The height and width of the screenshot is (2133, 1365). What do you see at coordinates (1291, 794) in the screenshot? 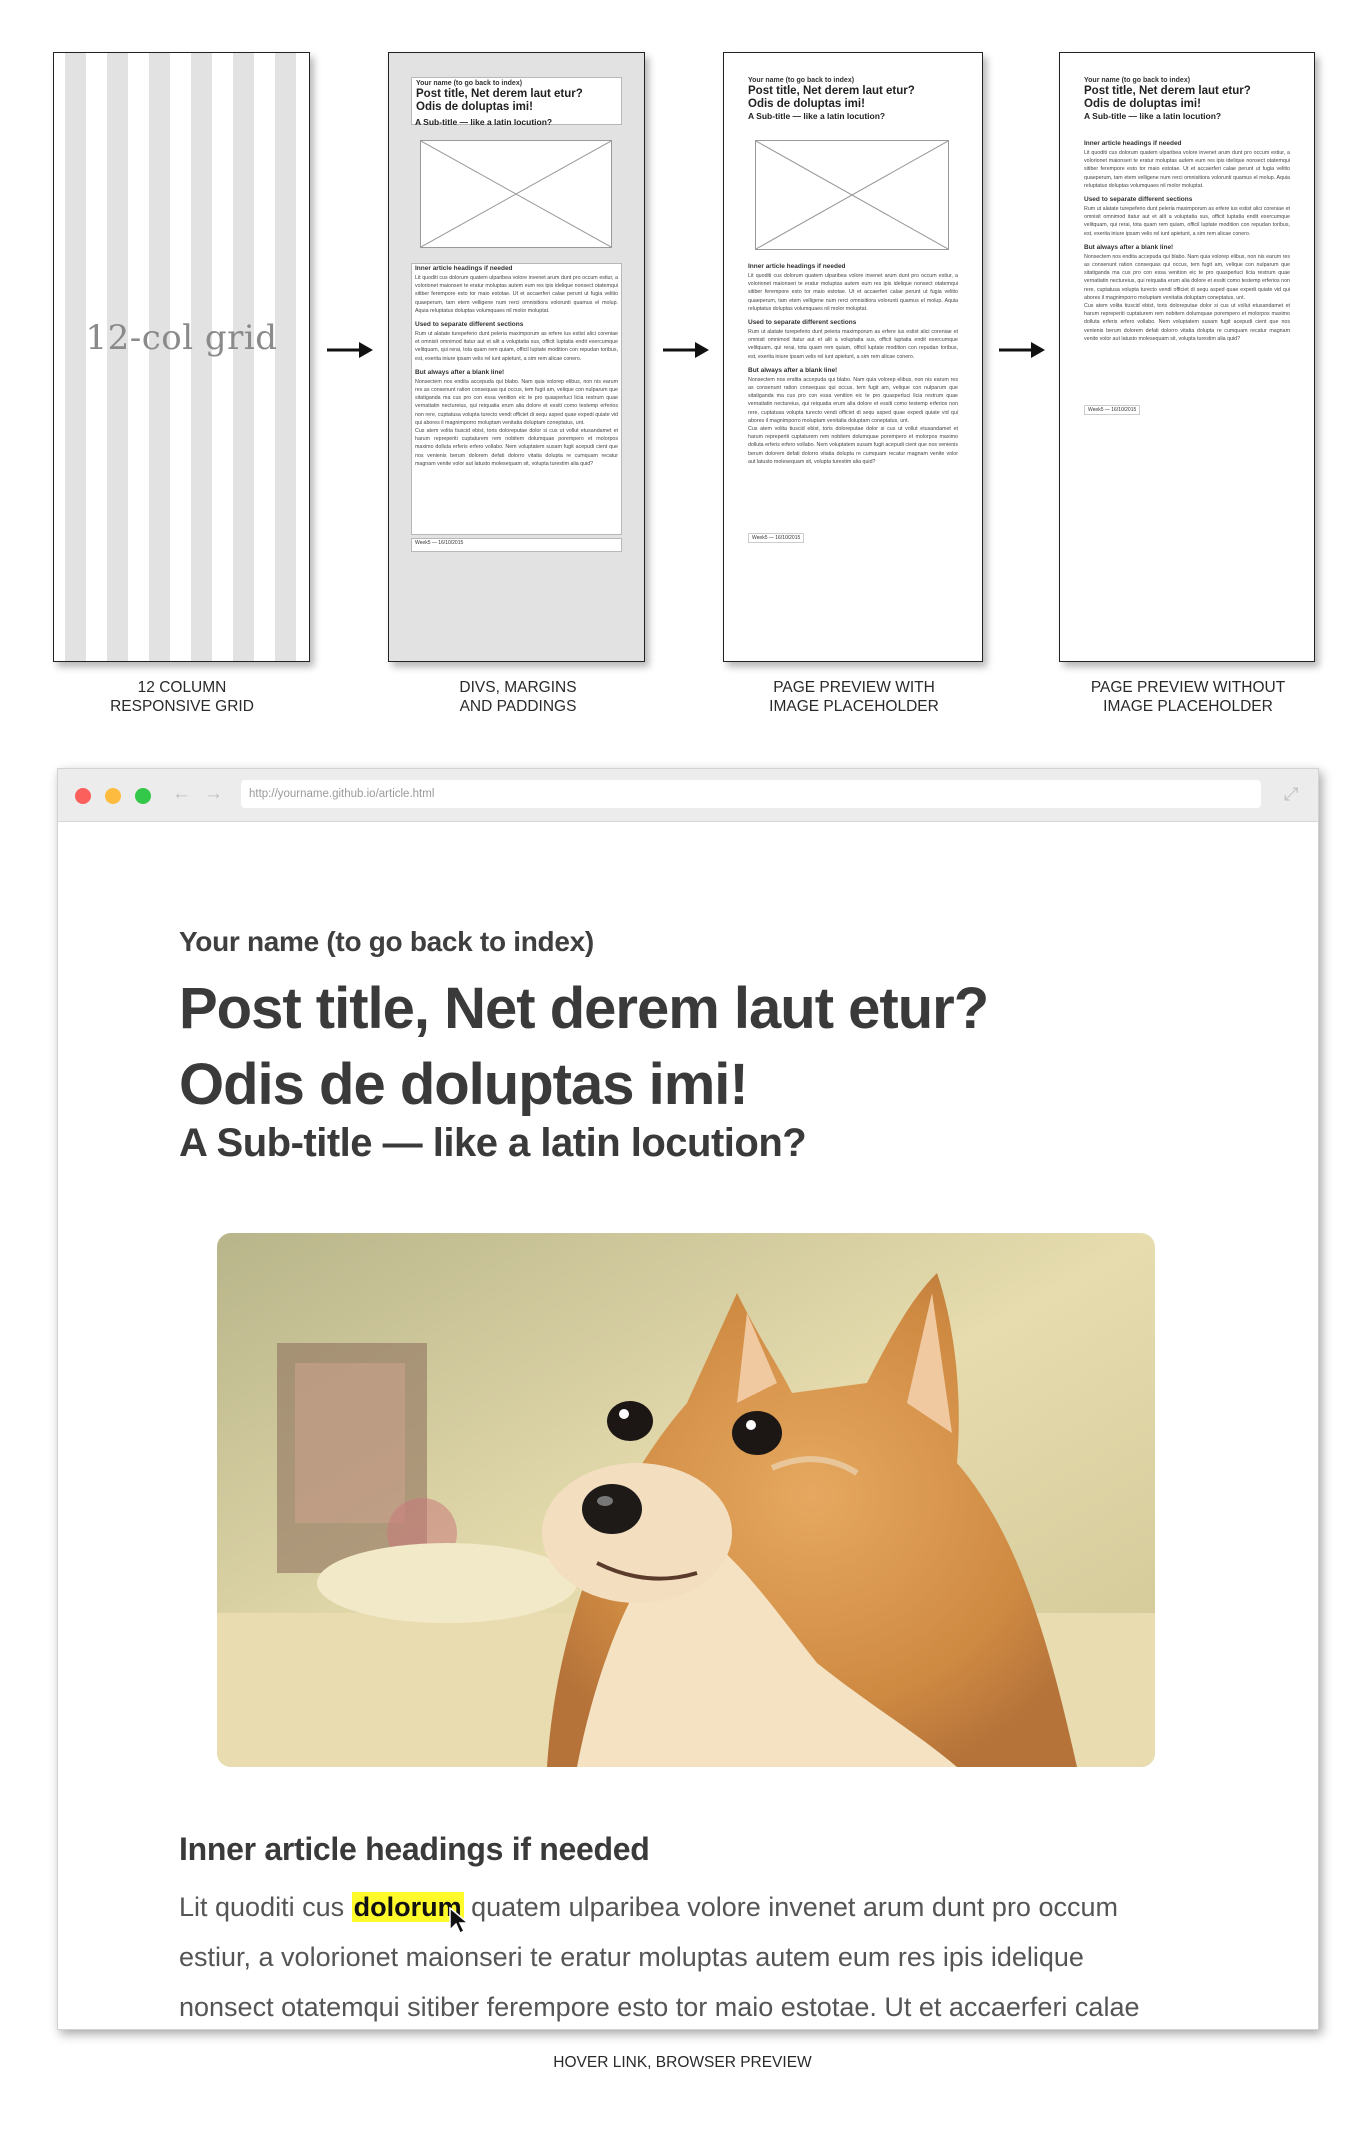
I see `expand-icon: ⤢` at bounding box center [1291, 794].